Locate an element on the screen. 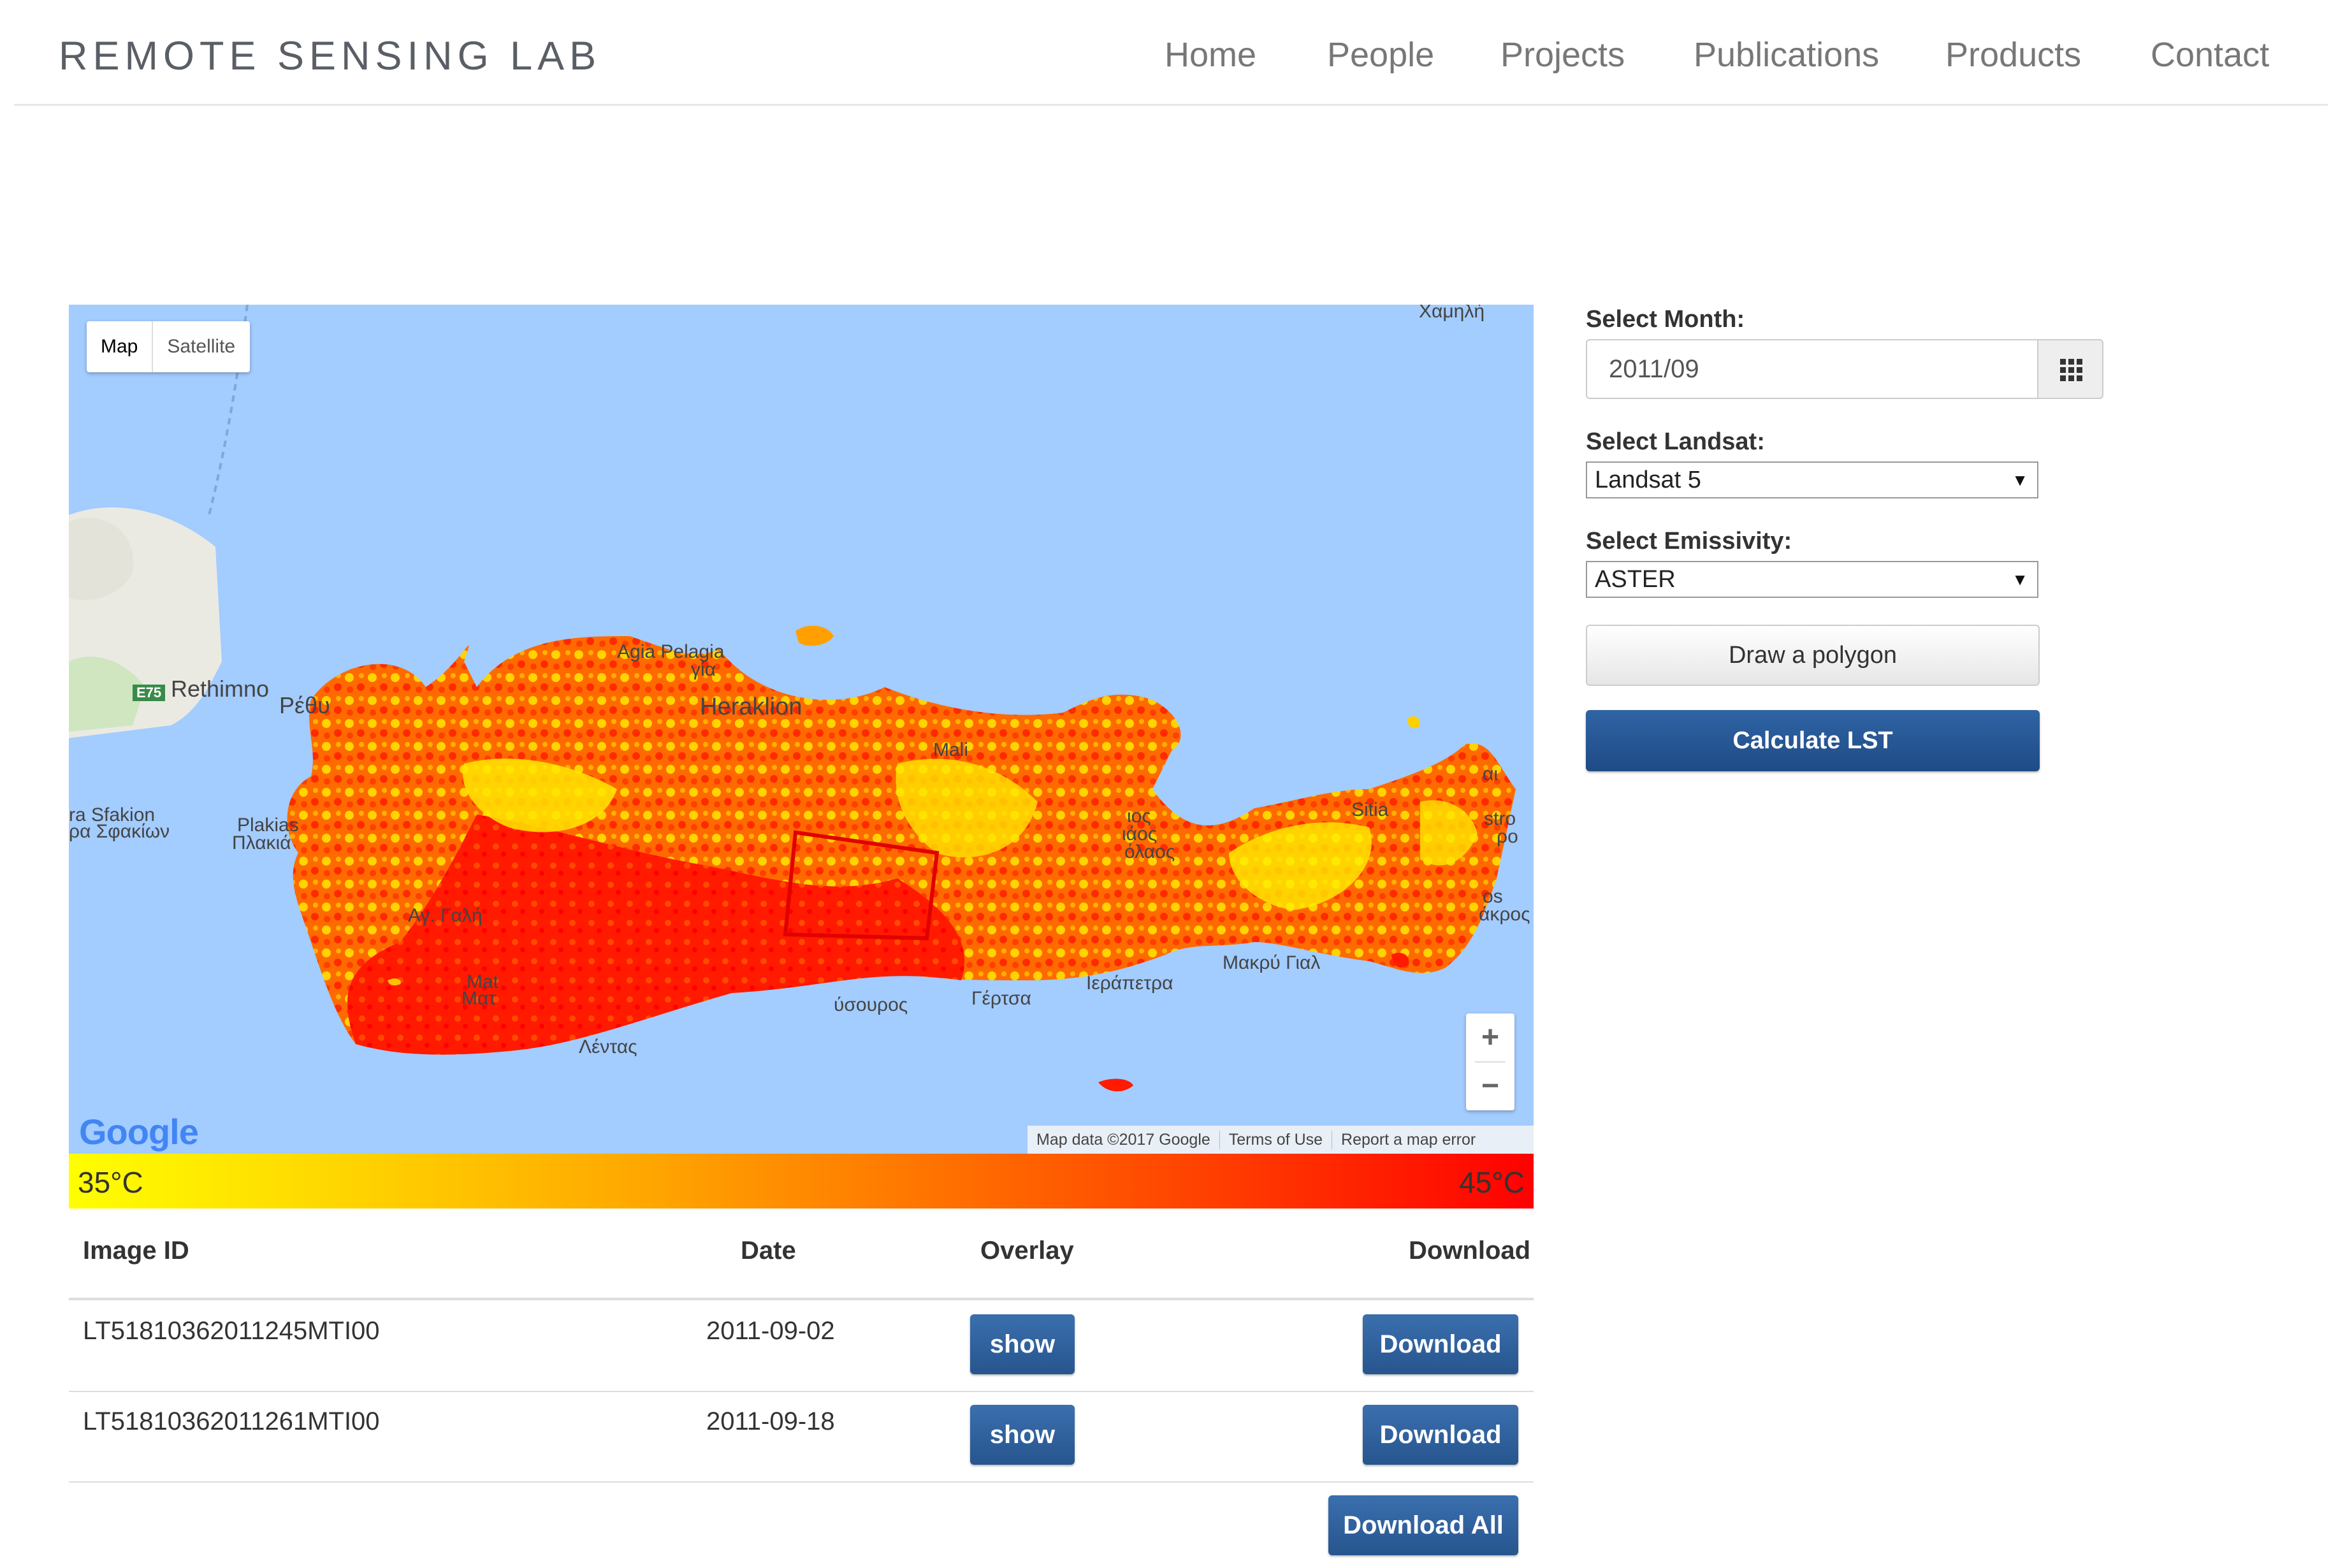 The image size is (2338, 1568). label-ierapetra: Ιεράπετρα is located at coordinates (1129, 984).